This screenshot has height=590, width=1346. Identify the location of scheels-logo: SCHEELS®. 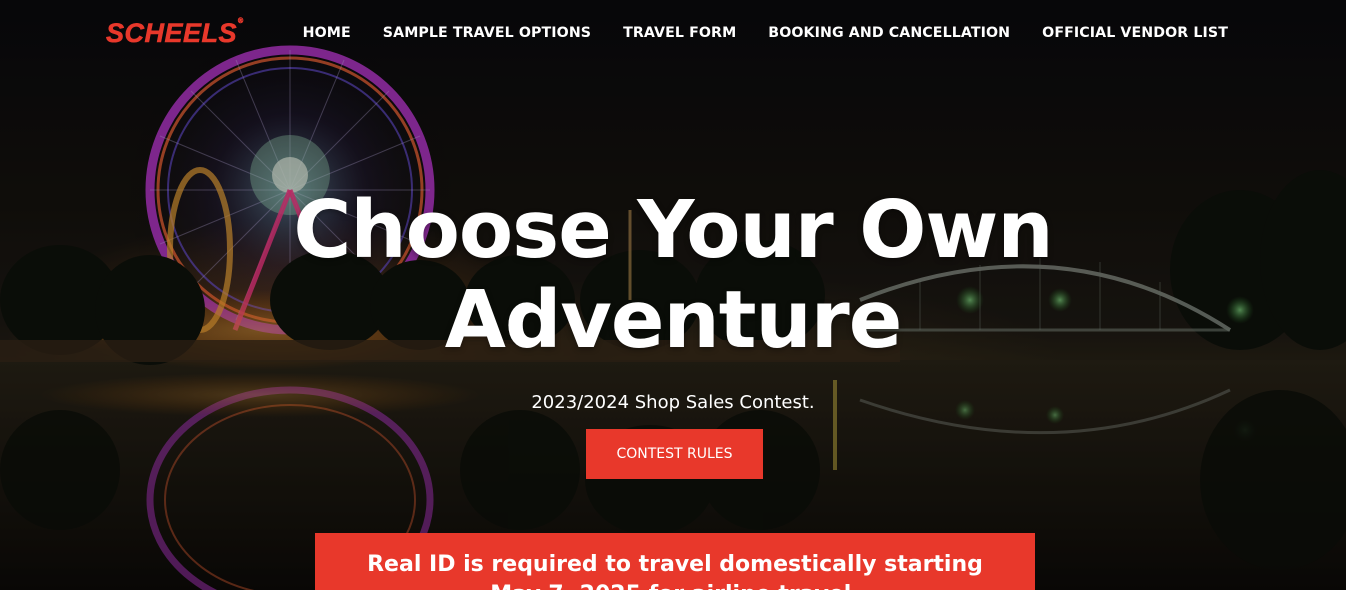
(175, 33).